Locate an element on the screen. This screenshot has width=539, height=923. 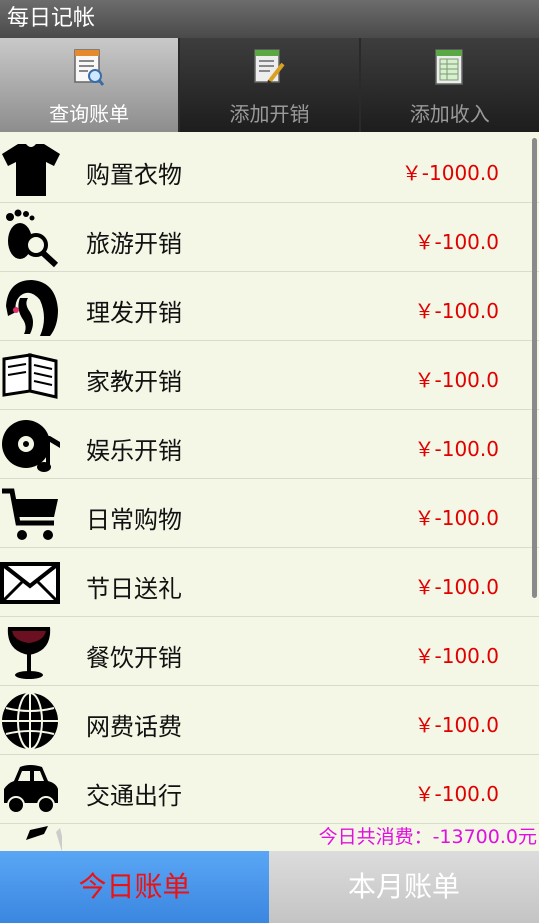
wine-glass-icon is located at coordinates (29, 653).